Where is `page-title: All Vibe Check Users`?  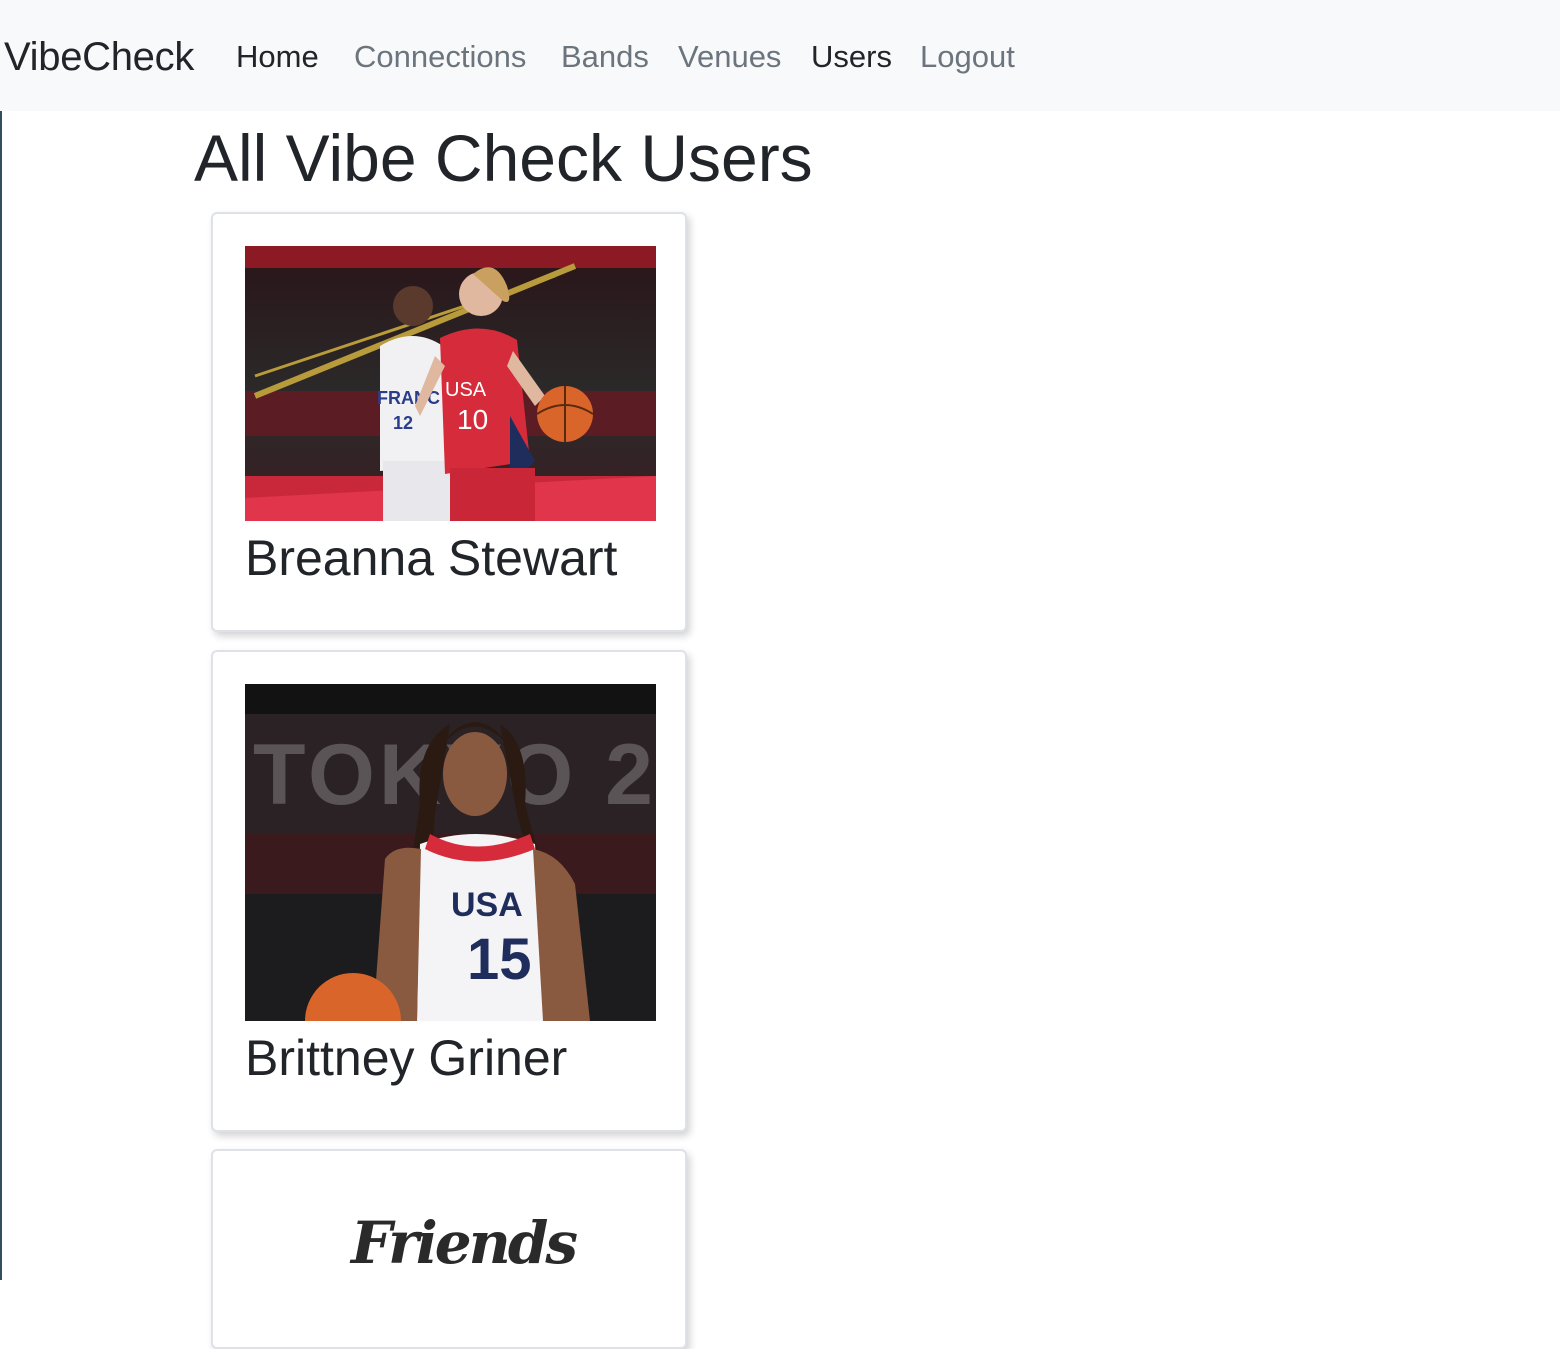 page-title: All Vibe Check Users is located at coordinates (503, 158).